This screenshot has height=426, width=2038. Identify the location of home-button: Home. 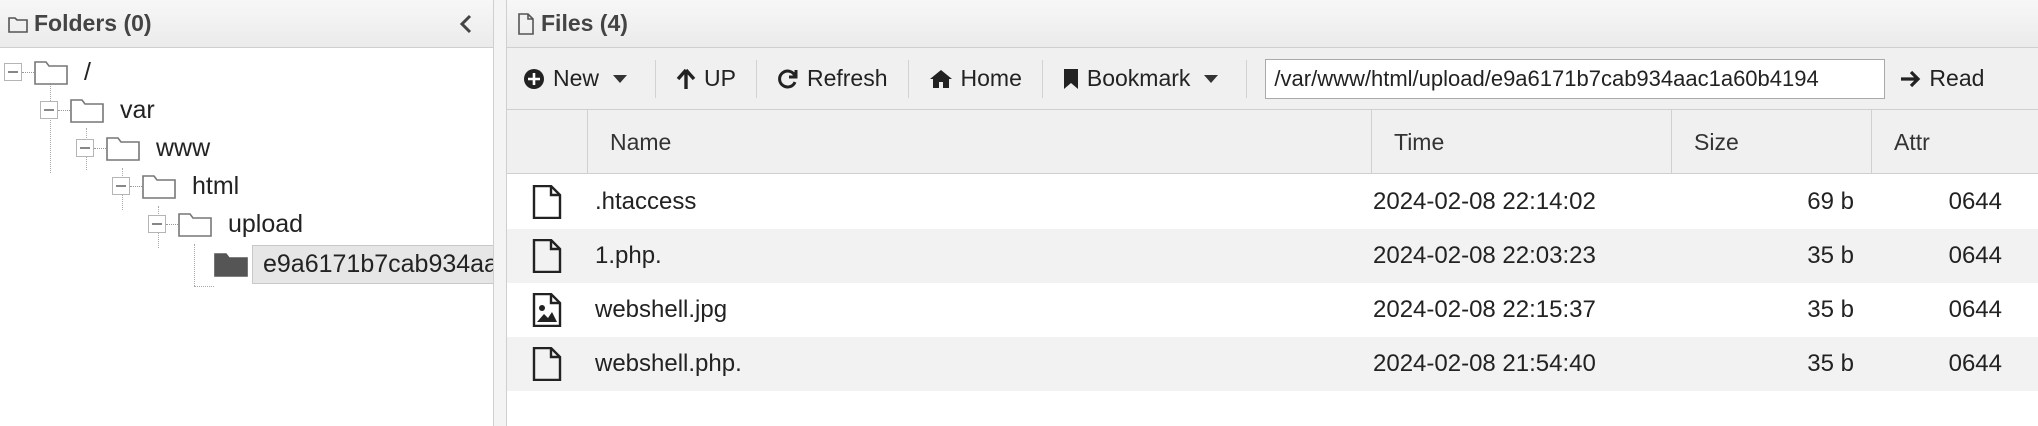
(975, 79).